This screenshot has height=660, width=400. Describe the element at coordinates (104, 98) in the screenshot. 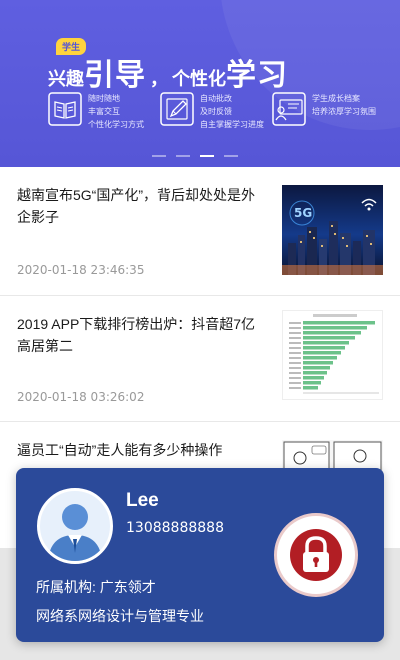

I see `feature-line: 随时随地` at that location.